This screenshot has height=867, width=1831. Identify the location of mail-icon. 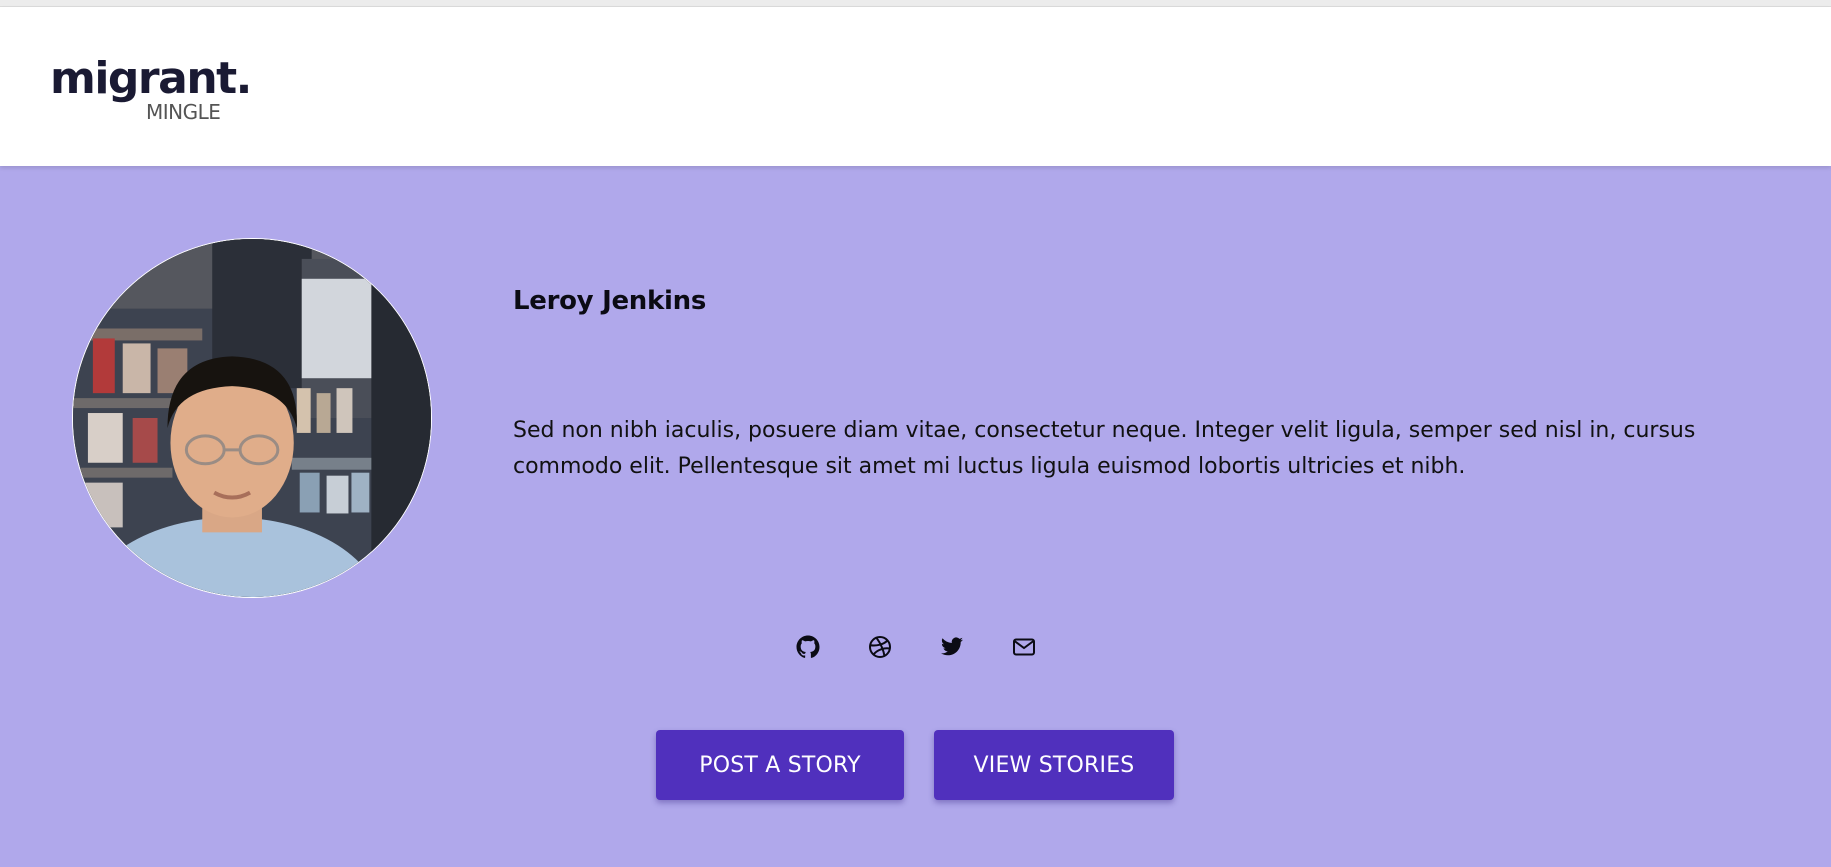
(1024, 647).